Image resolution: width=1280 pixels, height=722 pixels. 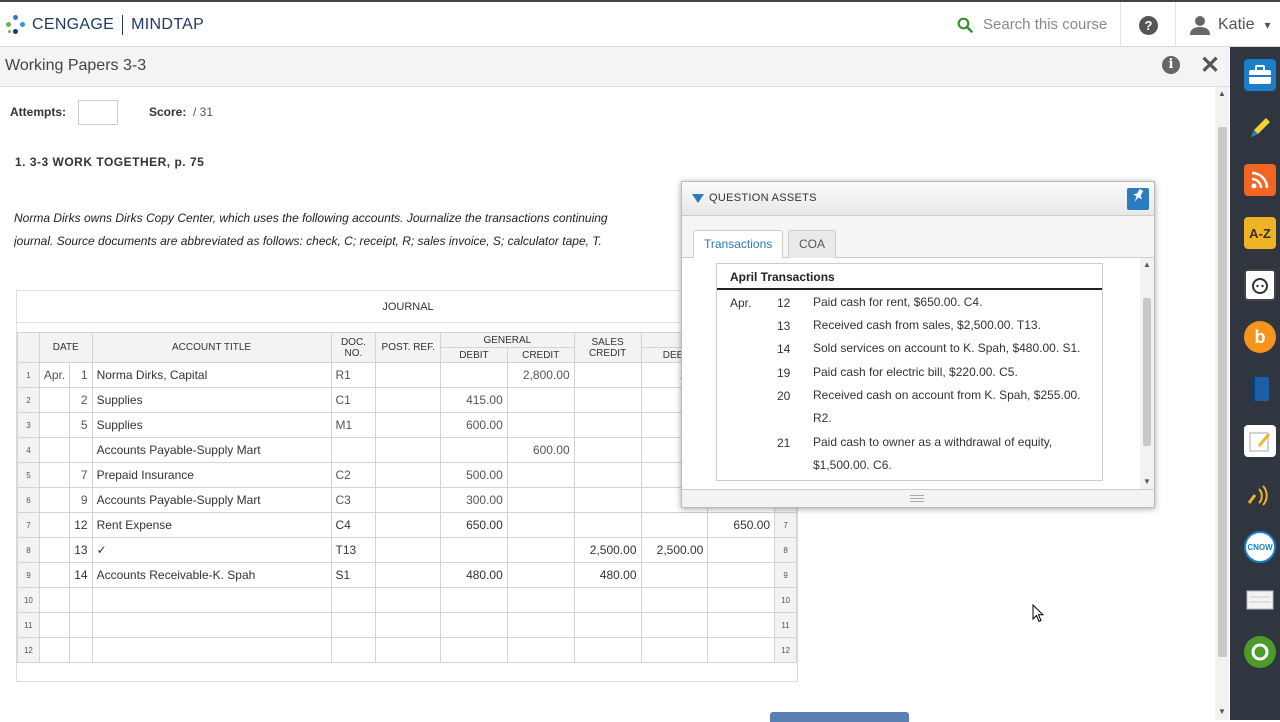 What do you see at coordinates (1260, 233) in the screenshot?
I see `a-z-icon: A-Z` at bounding box center [1260, 233].